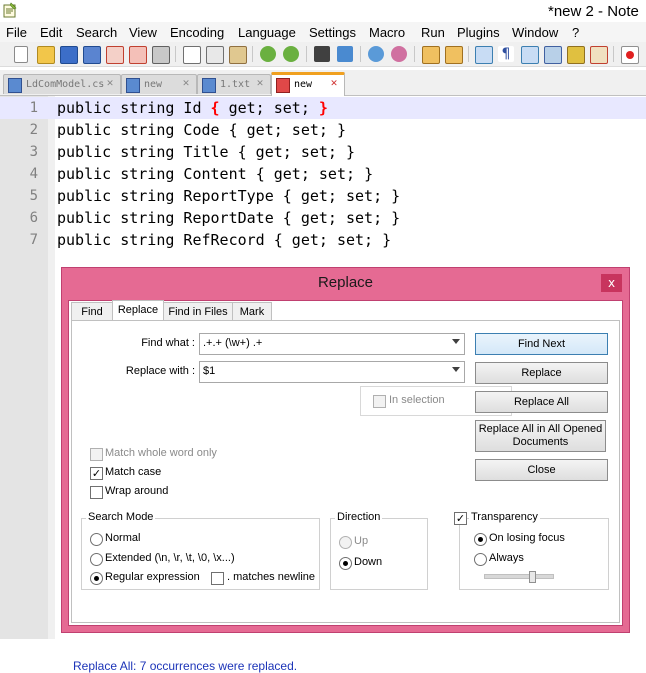 This screenshot has height=673, width=646. I want to click on replace-with-input: $1, so click(332, 372).